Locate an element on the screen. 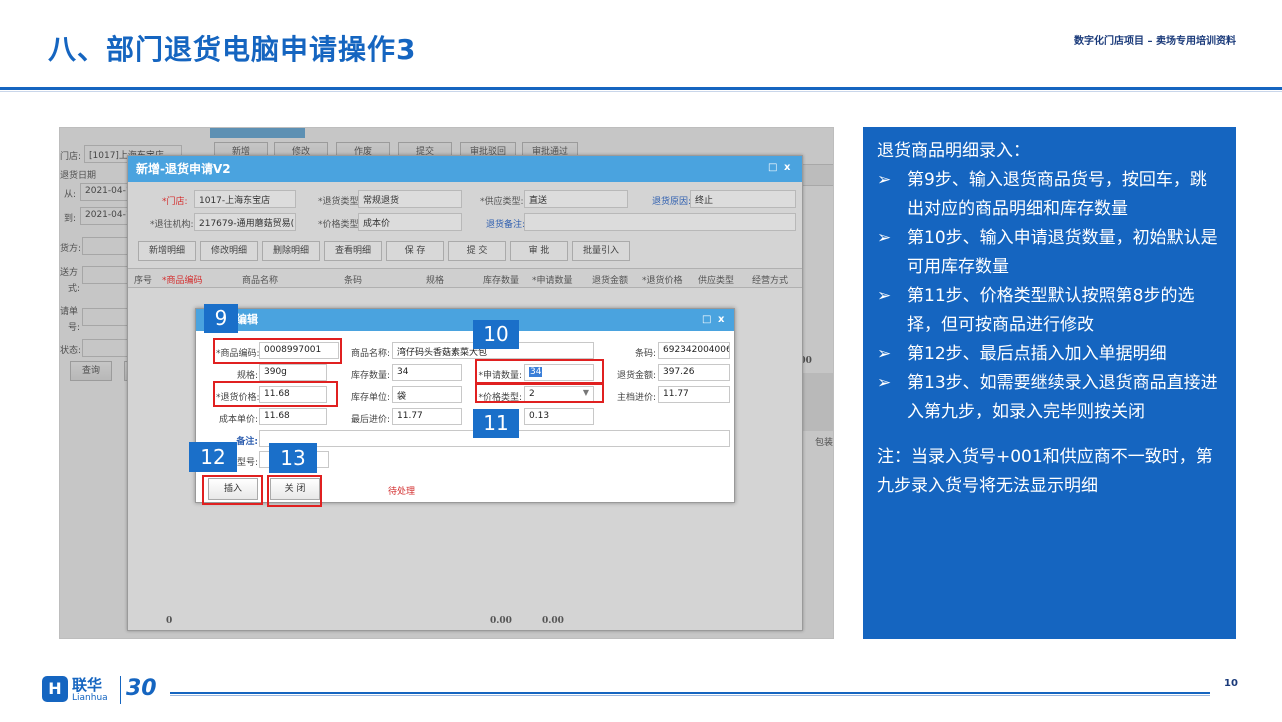  col-name: 商品名称 is located at coordinates (260, 281).